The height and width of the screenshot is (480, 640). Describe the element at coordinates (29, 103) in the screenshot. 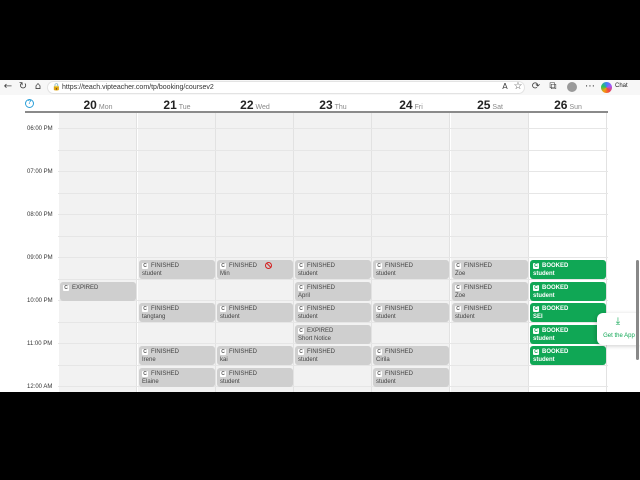

I see `help-icon: ?` at that location.